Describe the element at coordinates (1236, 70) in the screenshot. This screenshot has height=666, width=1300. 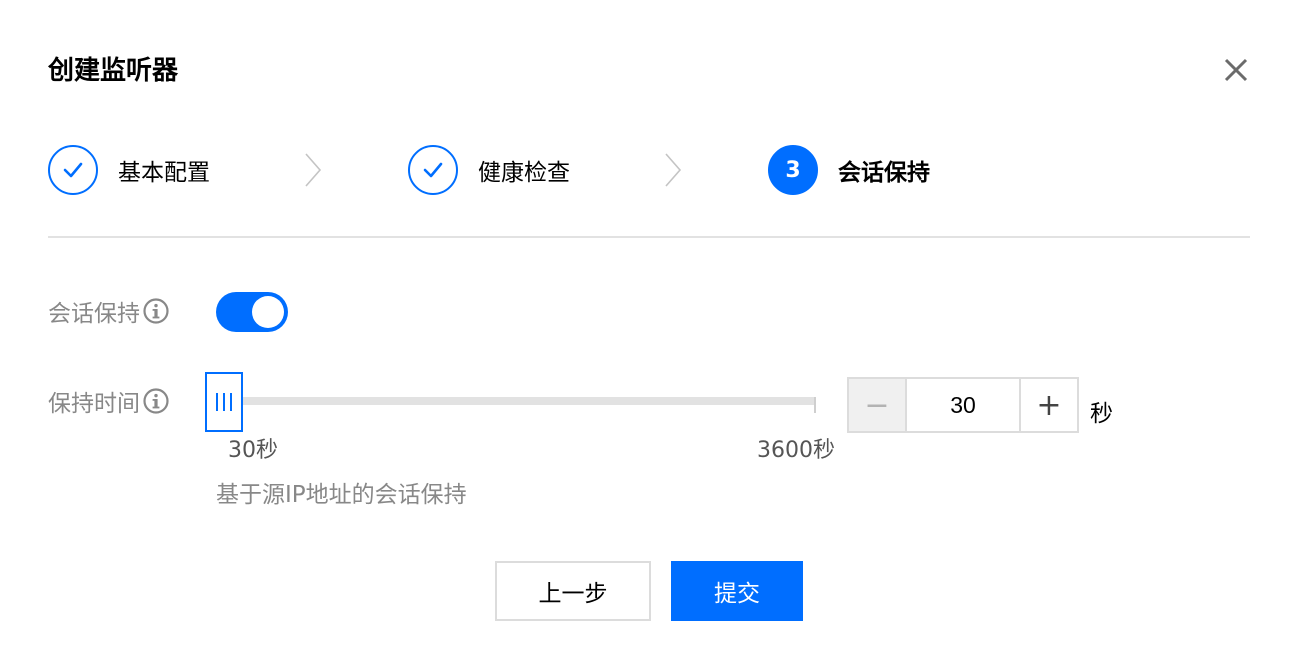
I see `close-icon` at that location.